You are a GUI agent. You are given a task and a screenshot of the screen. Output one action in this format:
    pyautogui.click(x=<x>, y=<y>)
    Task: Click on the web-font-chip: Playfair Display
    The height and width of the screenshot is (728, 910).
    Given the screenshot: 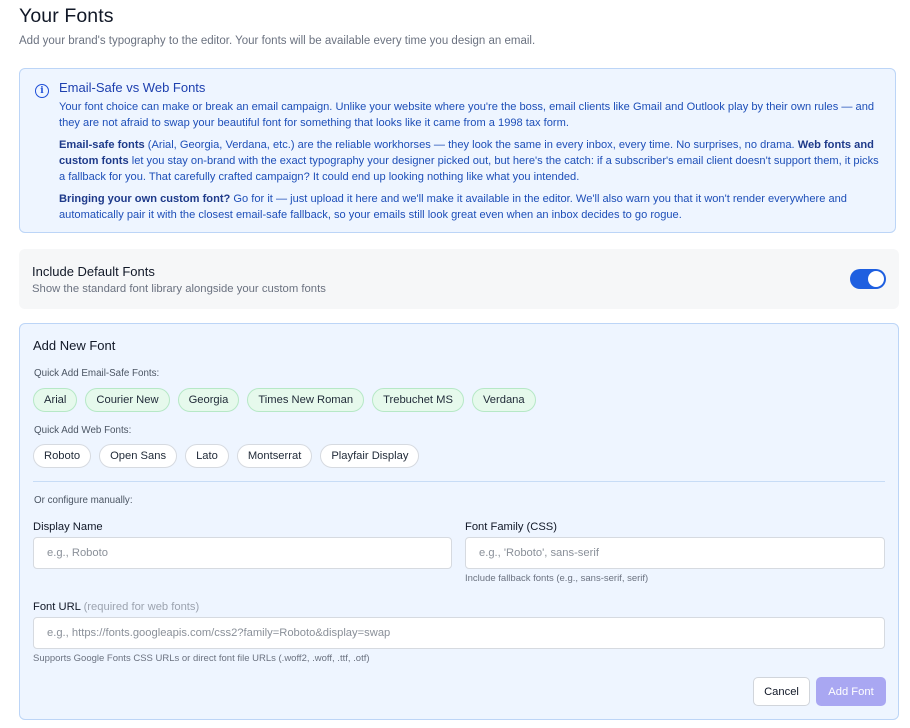 What is the action you would take?
    pyautogui.click(x=370, y=456)
    